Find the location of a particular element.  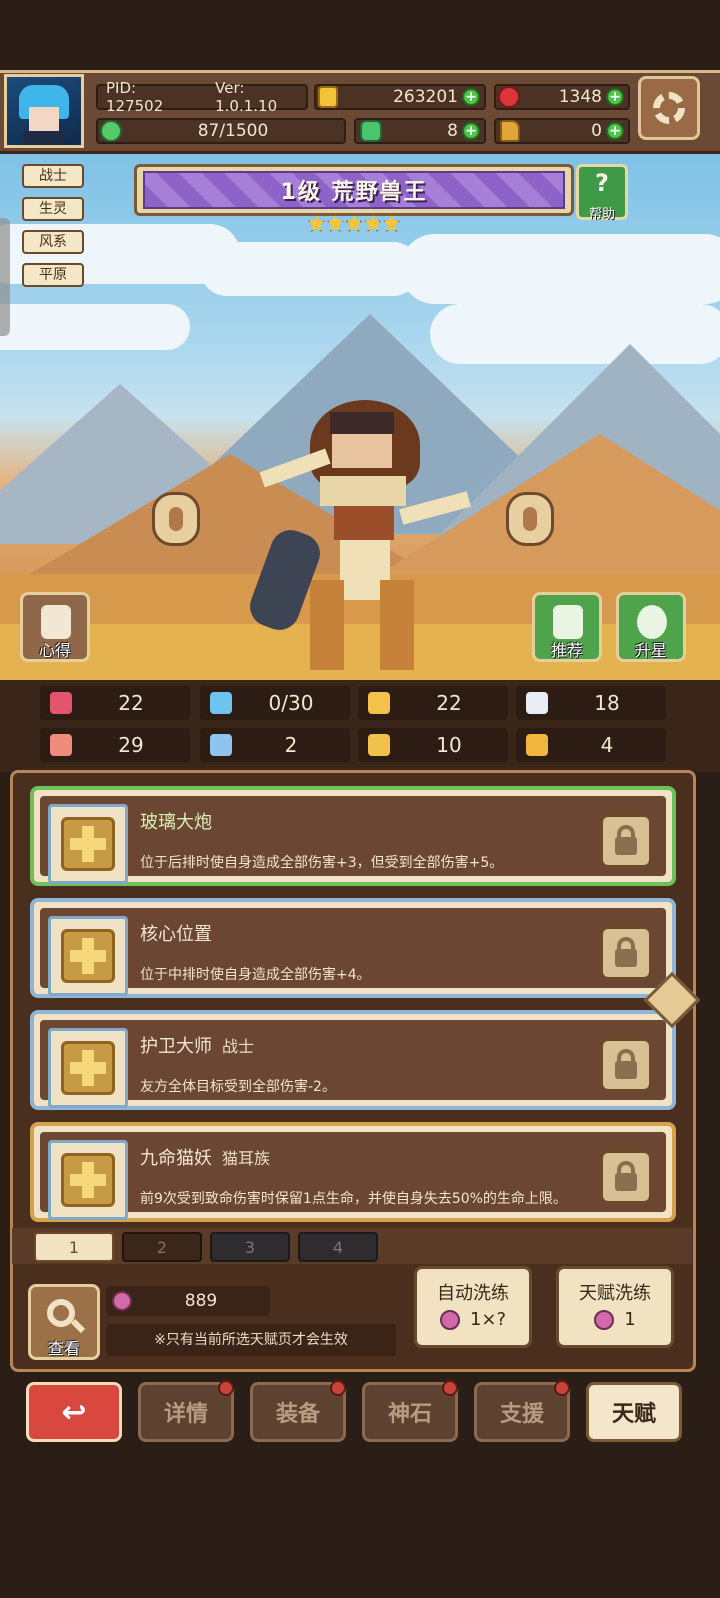

star-up-button: 升星 is located at coordinates (651, 627).